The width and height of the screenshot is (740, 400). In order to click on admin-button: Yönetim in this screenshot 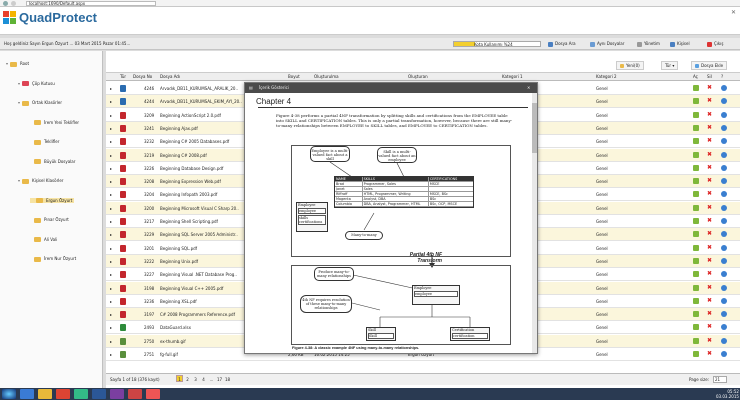, I will do `click(648, 44)`.